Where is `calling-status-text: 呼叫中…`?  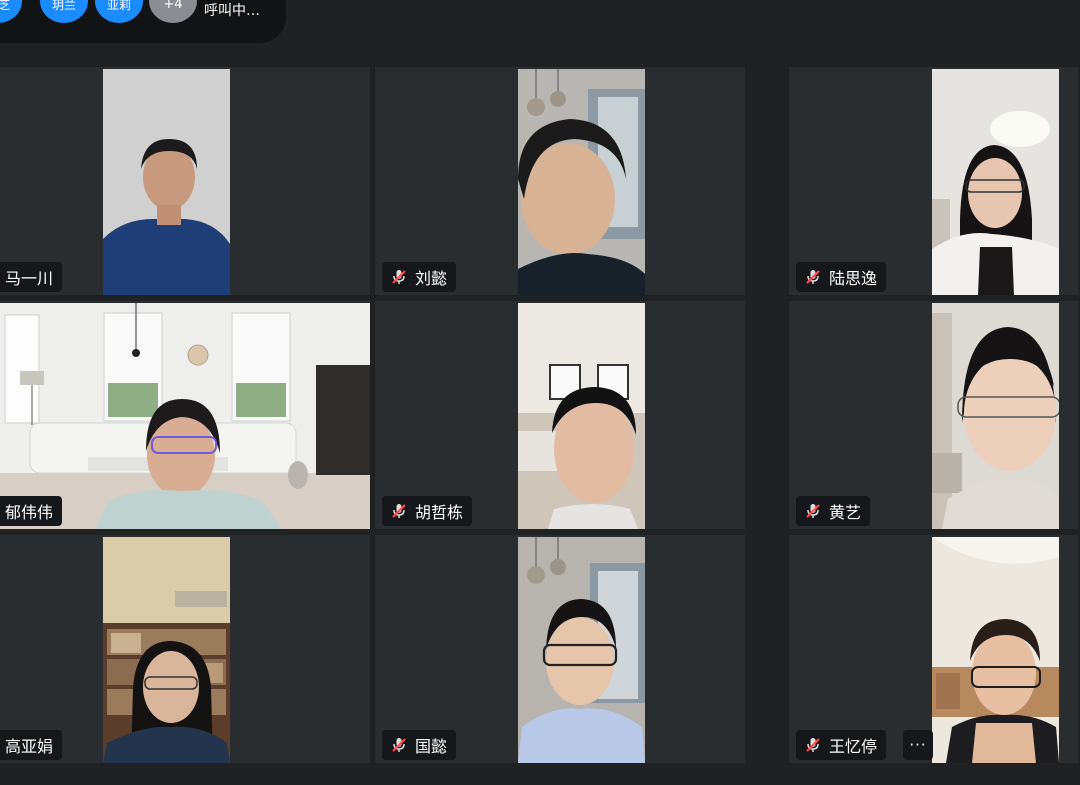
calling-status-text: 呼叫中… is located at coordinates (232, 11).